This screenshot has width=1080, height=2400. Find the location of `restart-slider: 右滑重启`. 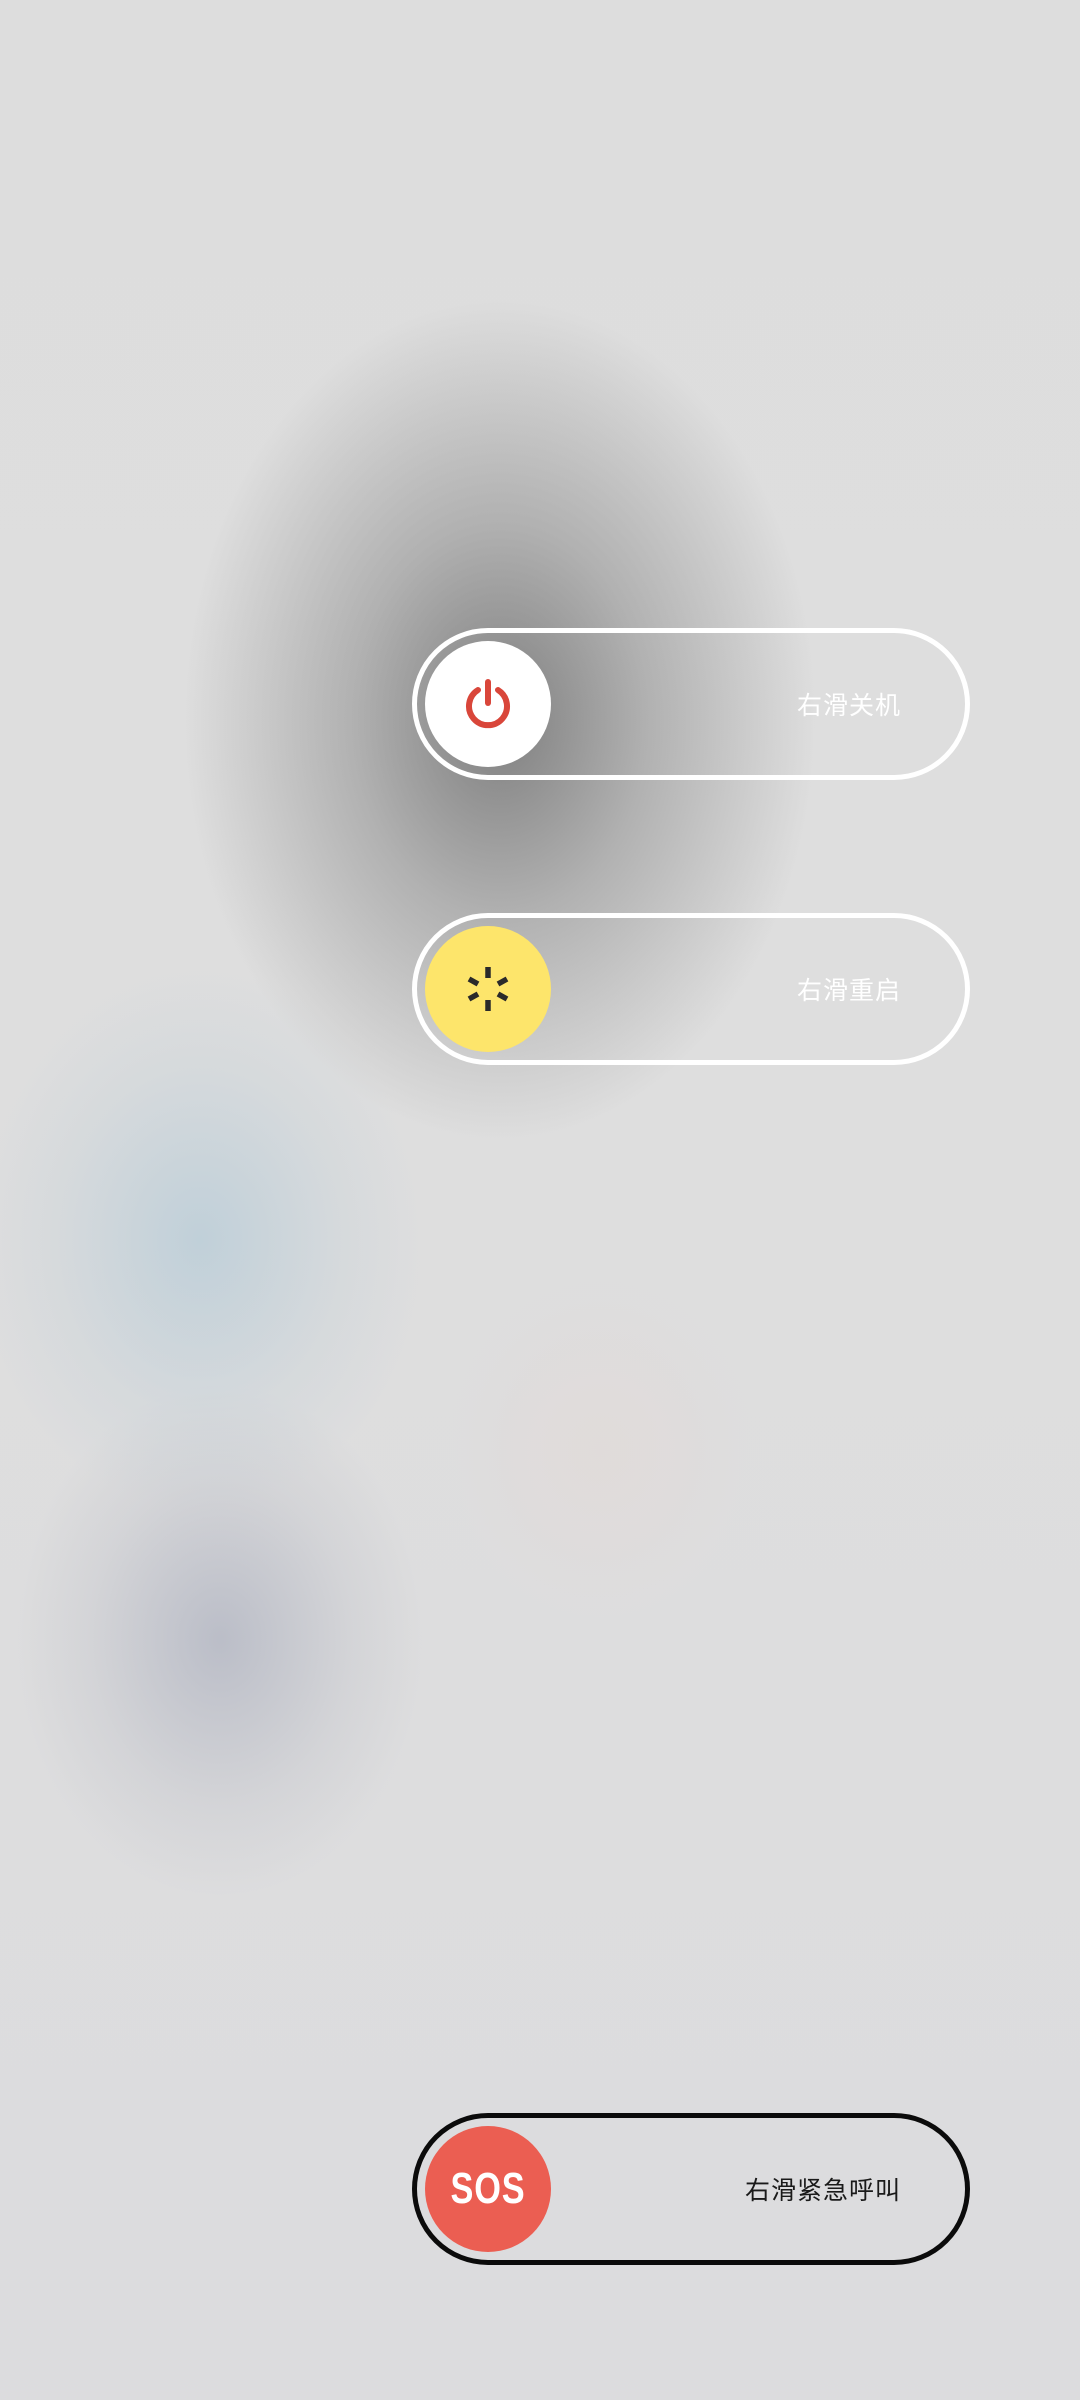

restart-slider: 右滑重启 is located at coordinates (691, 989).